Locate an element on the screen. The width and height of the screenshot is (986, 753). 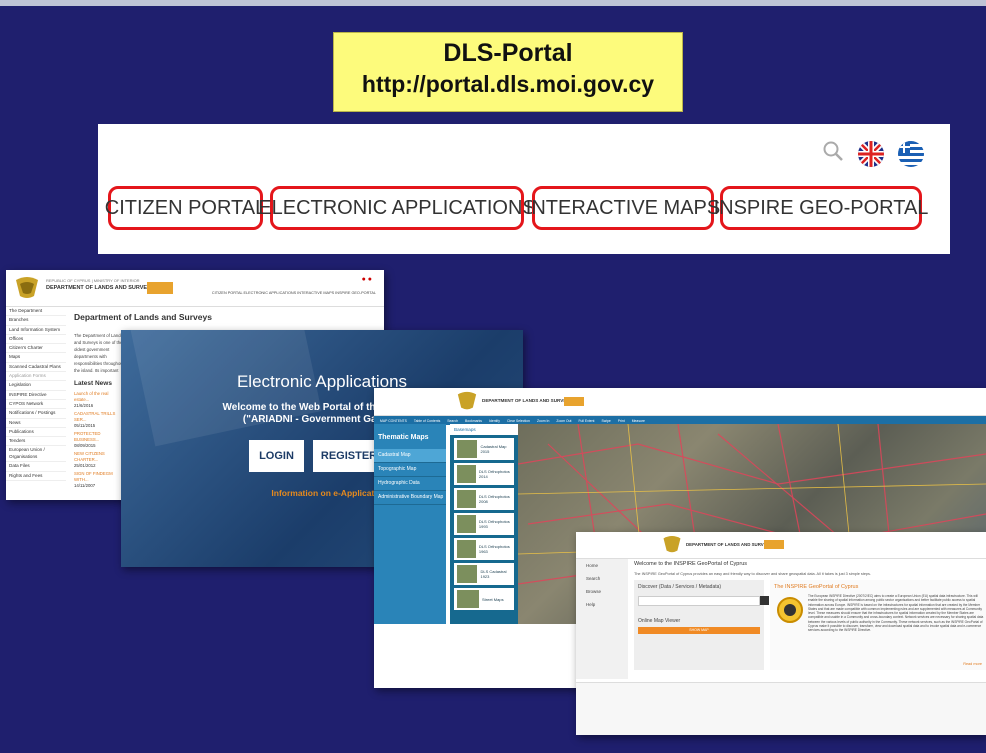
greek-flag-icon is located at coordinates (911, 153).